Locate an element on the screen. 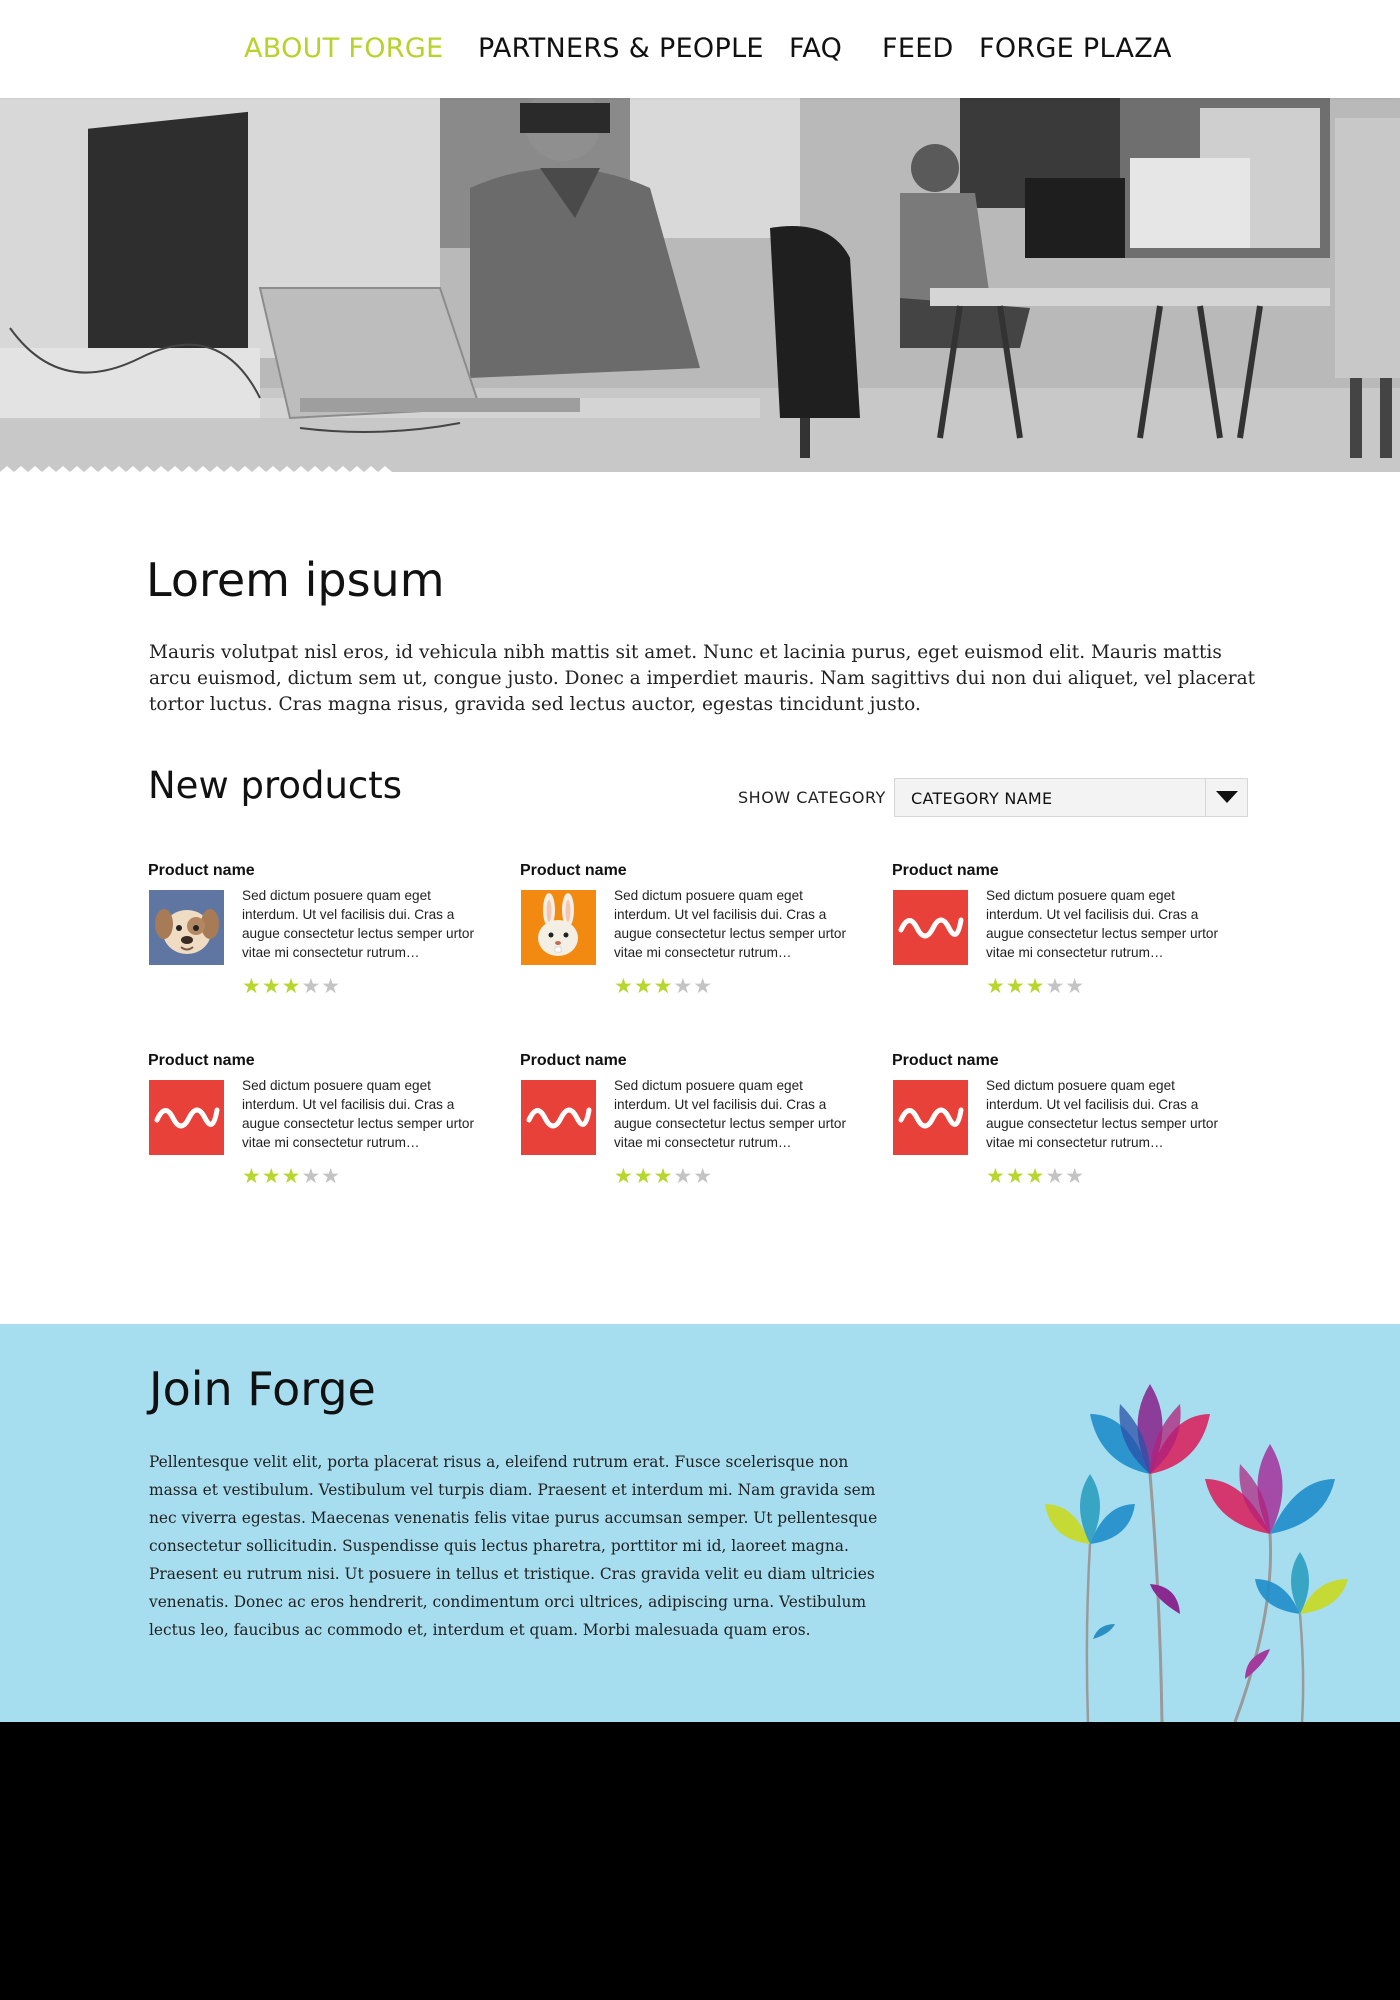 Image resolution: width=1400 pixels, height=2000 pixels. page-title: Lorem ipsum is located at coordinates (295, 580).